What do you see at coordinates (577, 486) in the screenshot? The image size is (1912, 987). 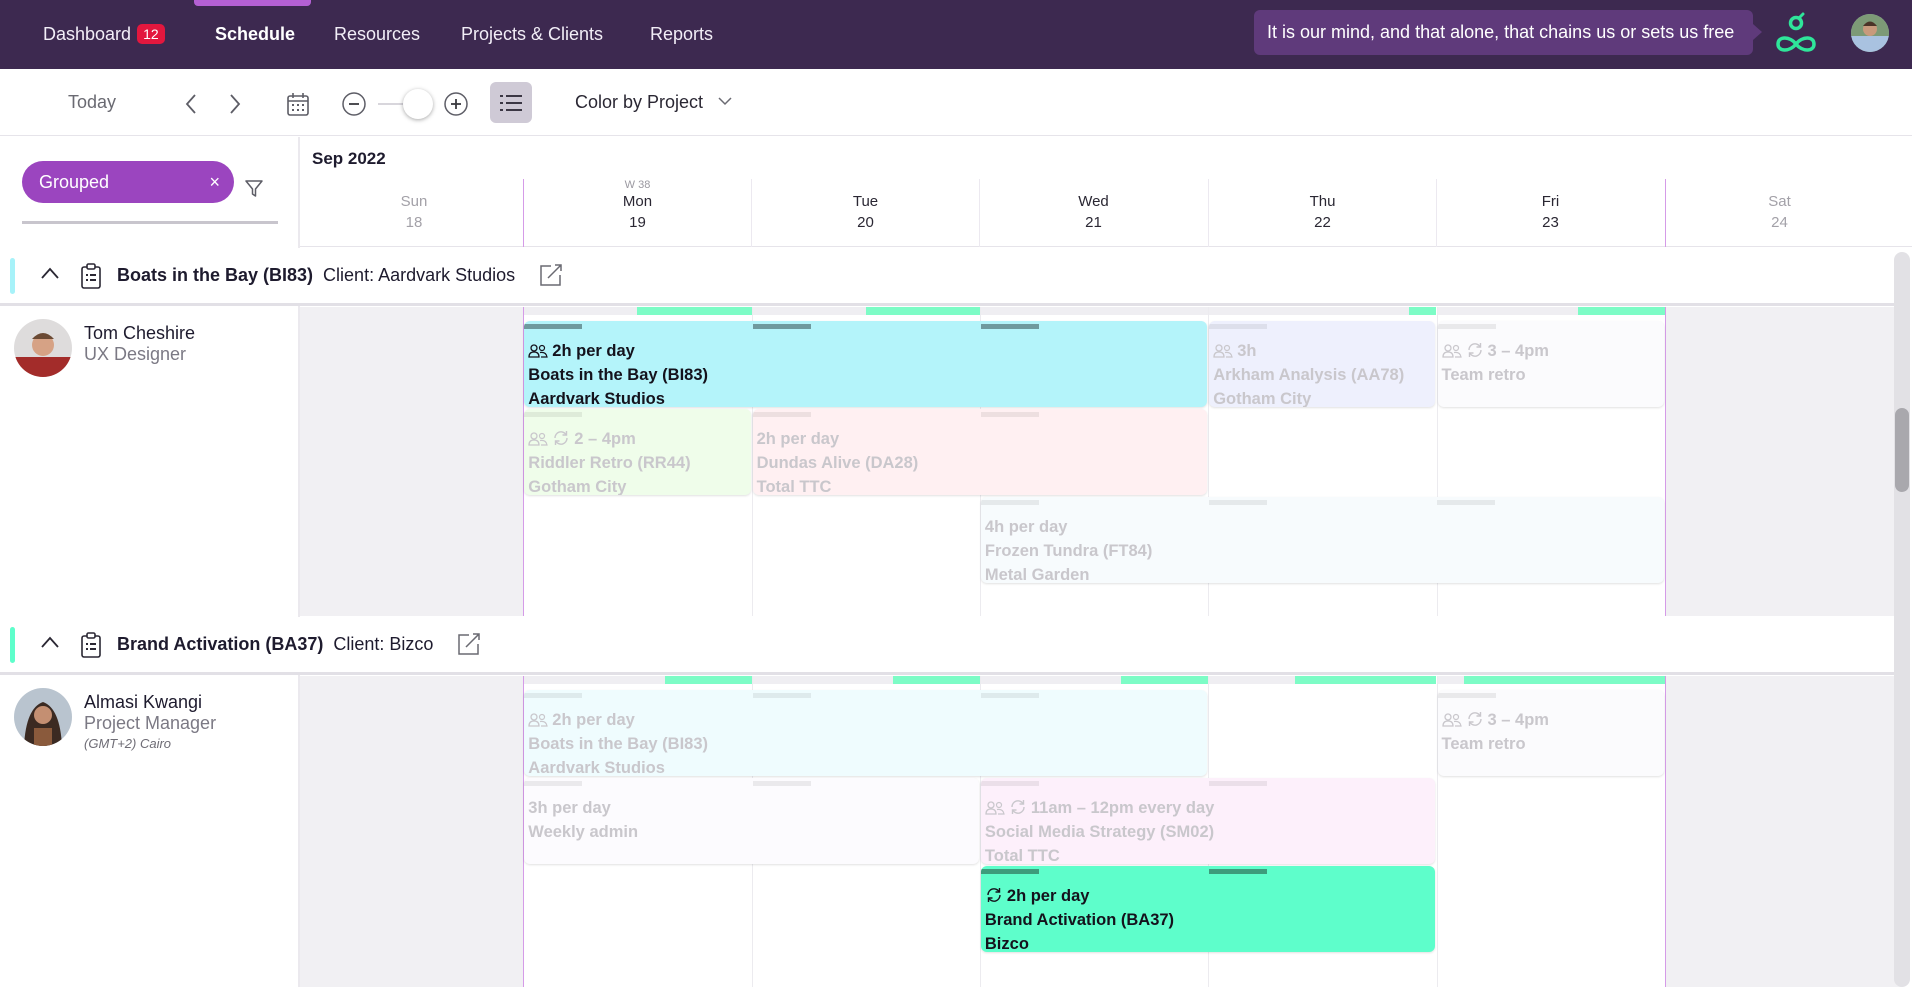 I see `allocation-text: Gotham City` at bounding box center [577, 486].